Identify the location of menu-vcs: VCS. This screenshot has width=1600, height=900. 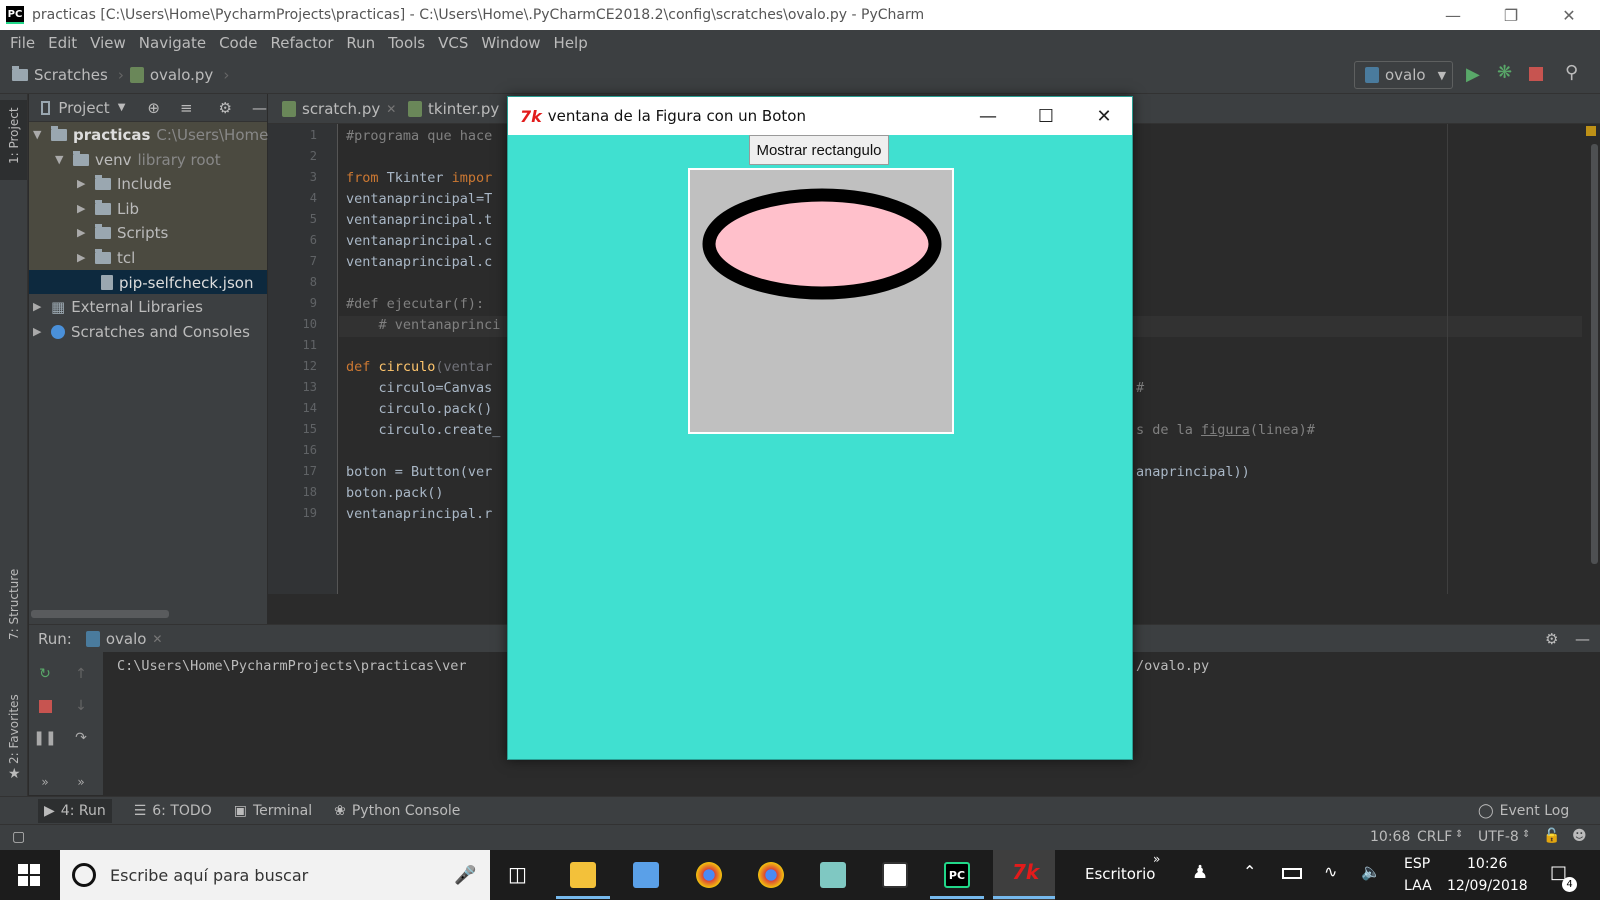
(453, 43).